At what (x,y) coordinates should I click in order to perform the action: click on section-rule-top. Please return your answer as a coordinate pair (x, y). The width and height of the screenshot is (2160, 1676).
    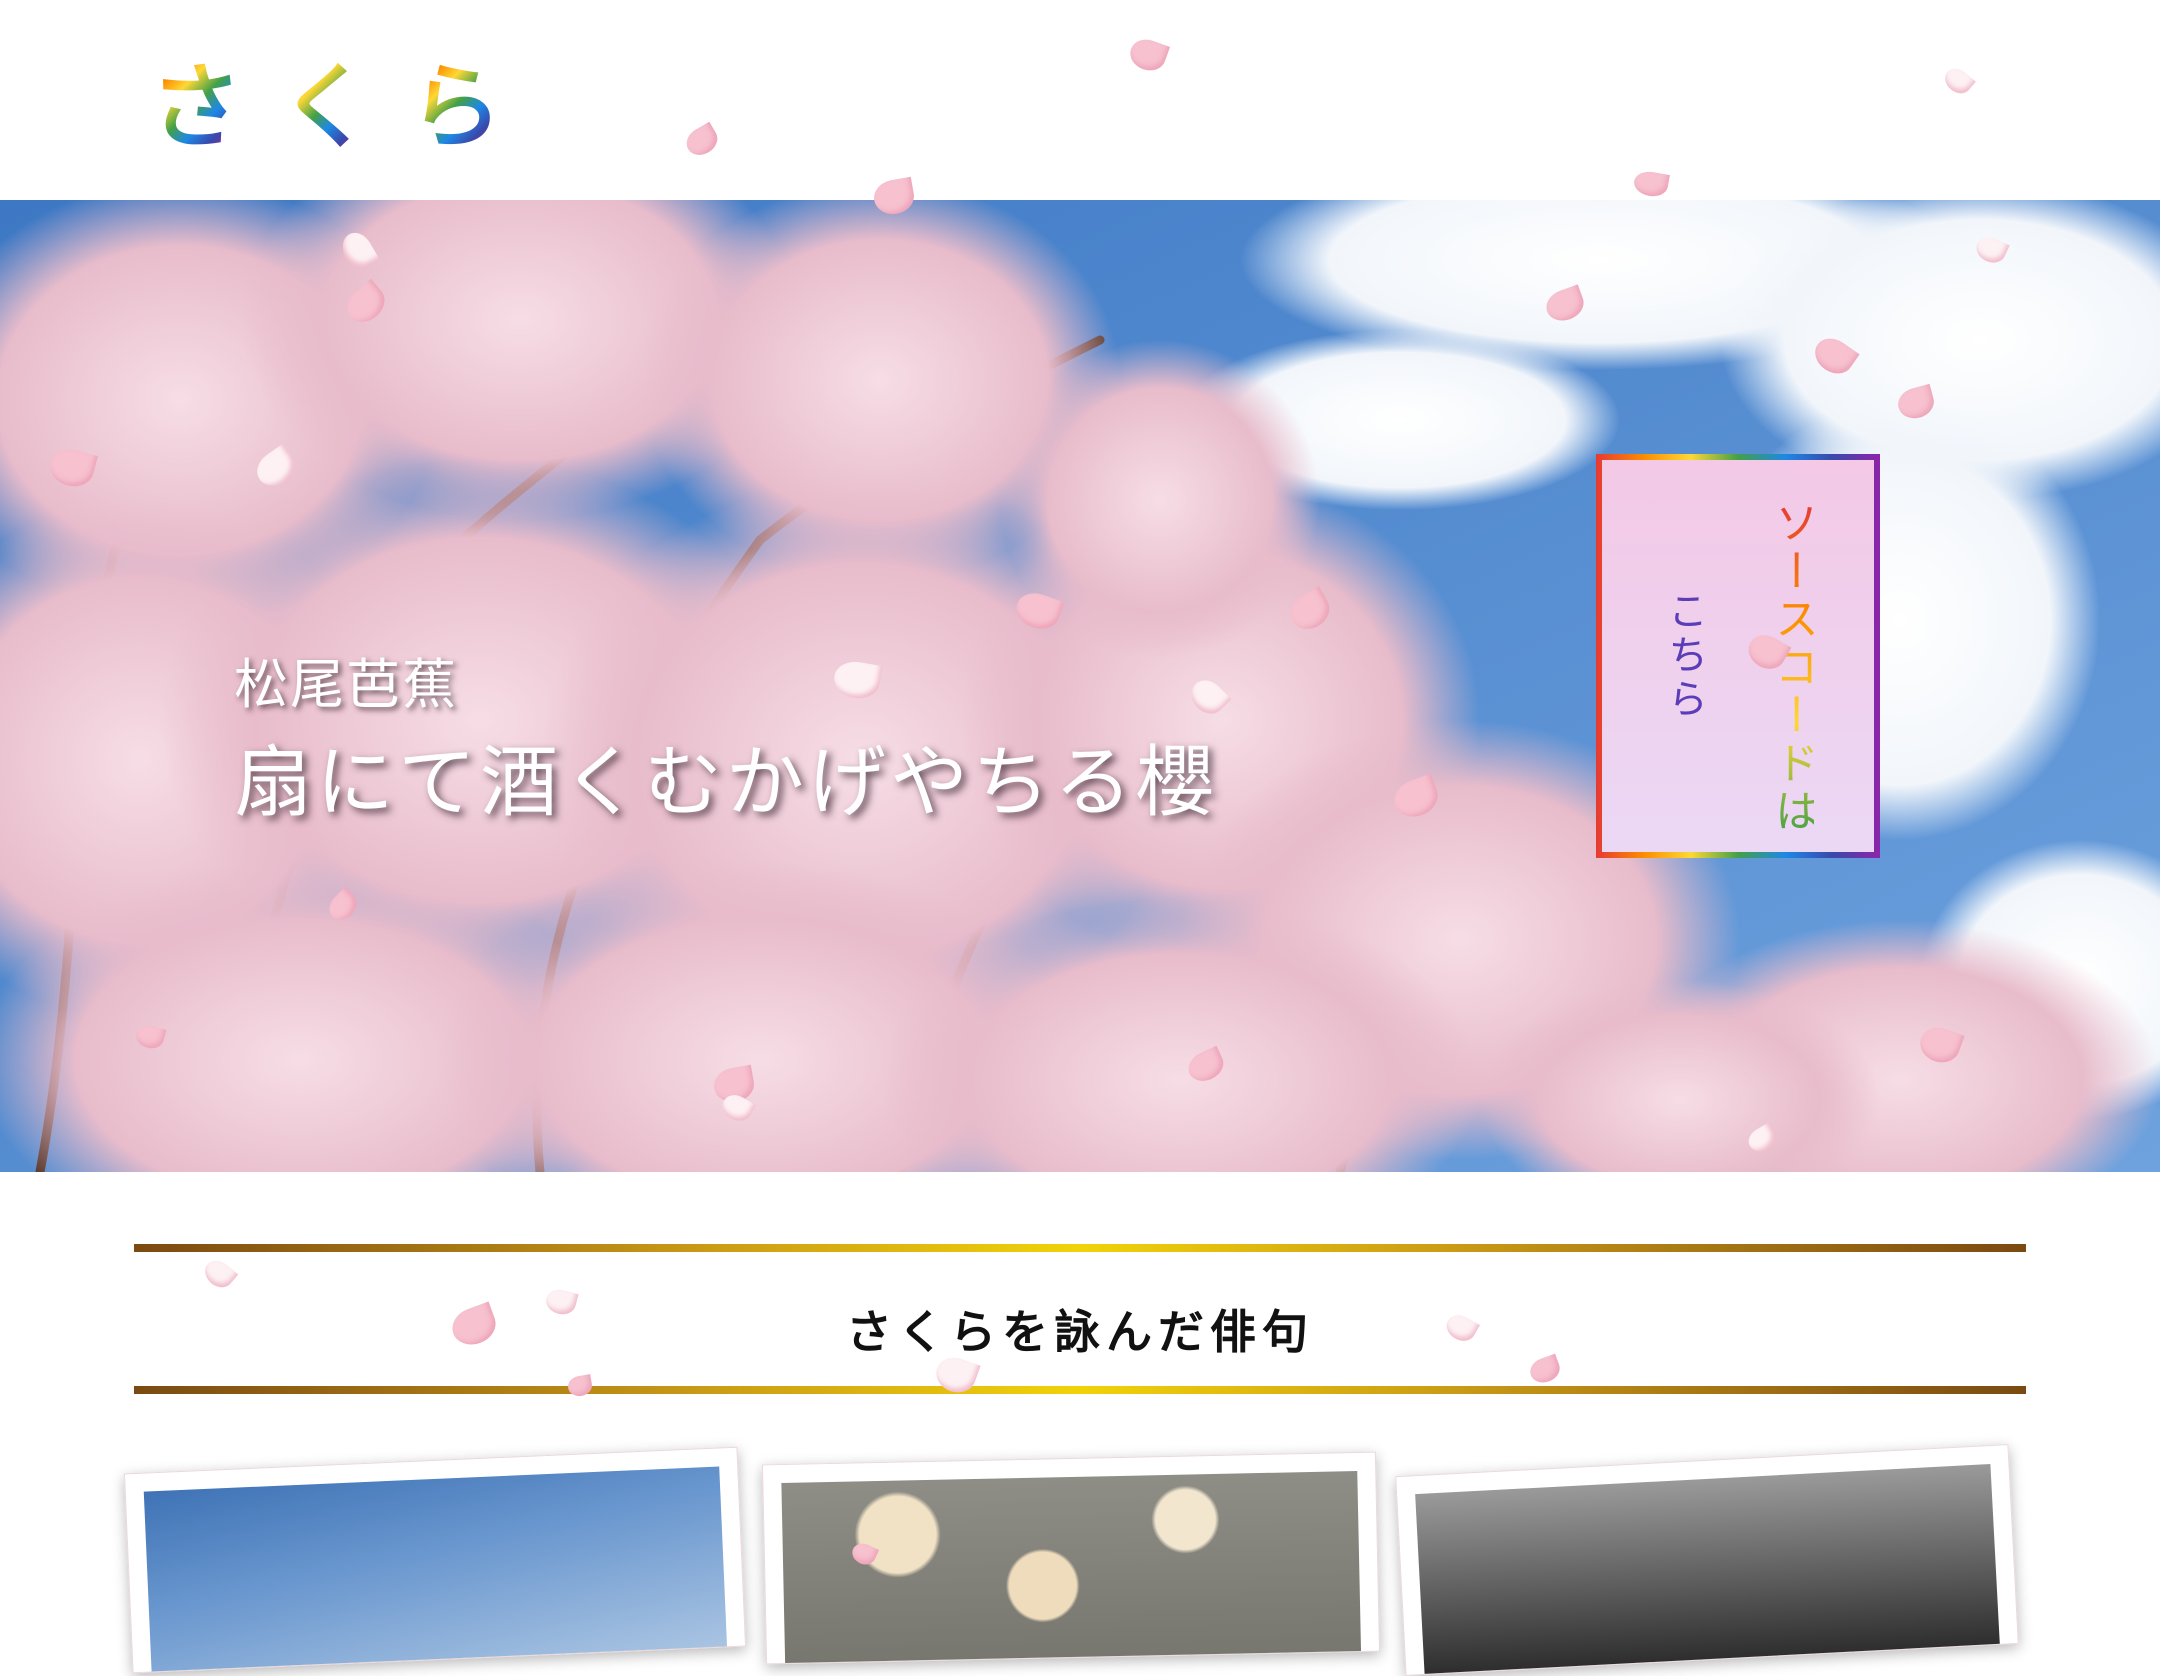
    Looking at the image, I should click on (1080, 1248).